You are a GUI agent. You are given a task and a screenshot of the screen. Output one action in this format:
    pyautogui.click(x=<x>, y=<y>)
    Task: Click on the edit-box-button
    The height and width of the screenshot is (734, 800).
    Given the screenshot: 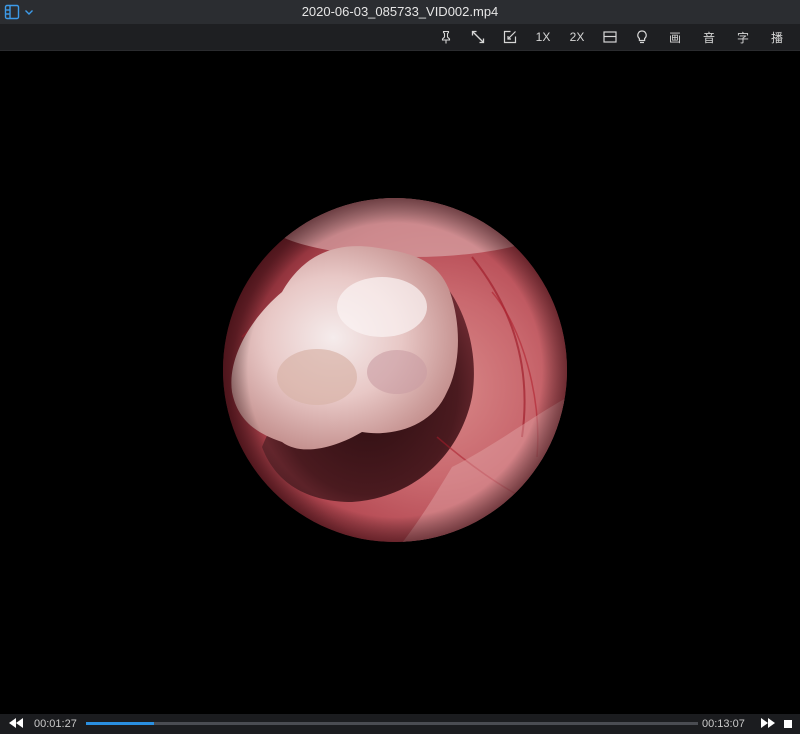 What is the action you would take?
    pyautogui.click(x=510, y=37)
    